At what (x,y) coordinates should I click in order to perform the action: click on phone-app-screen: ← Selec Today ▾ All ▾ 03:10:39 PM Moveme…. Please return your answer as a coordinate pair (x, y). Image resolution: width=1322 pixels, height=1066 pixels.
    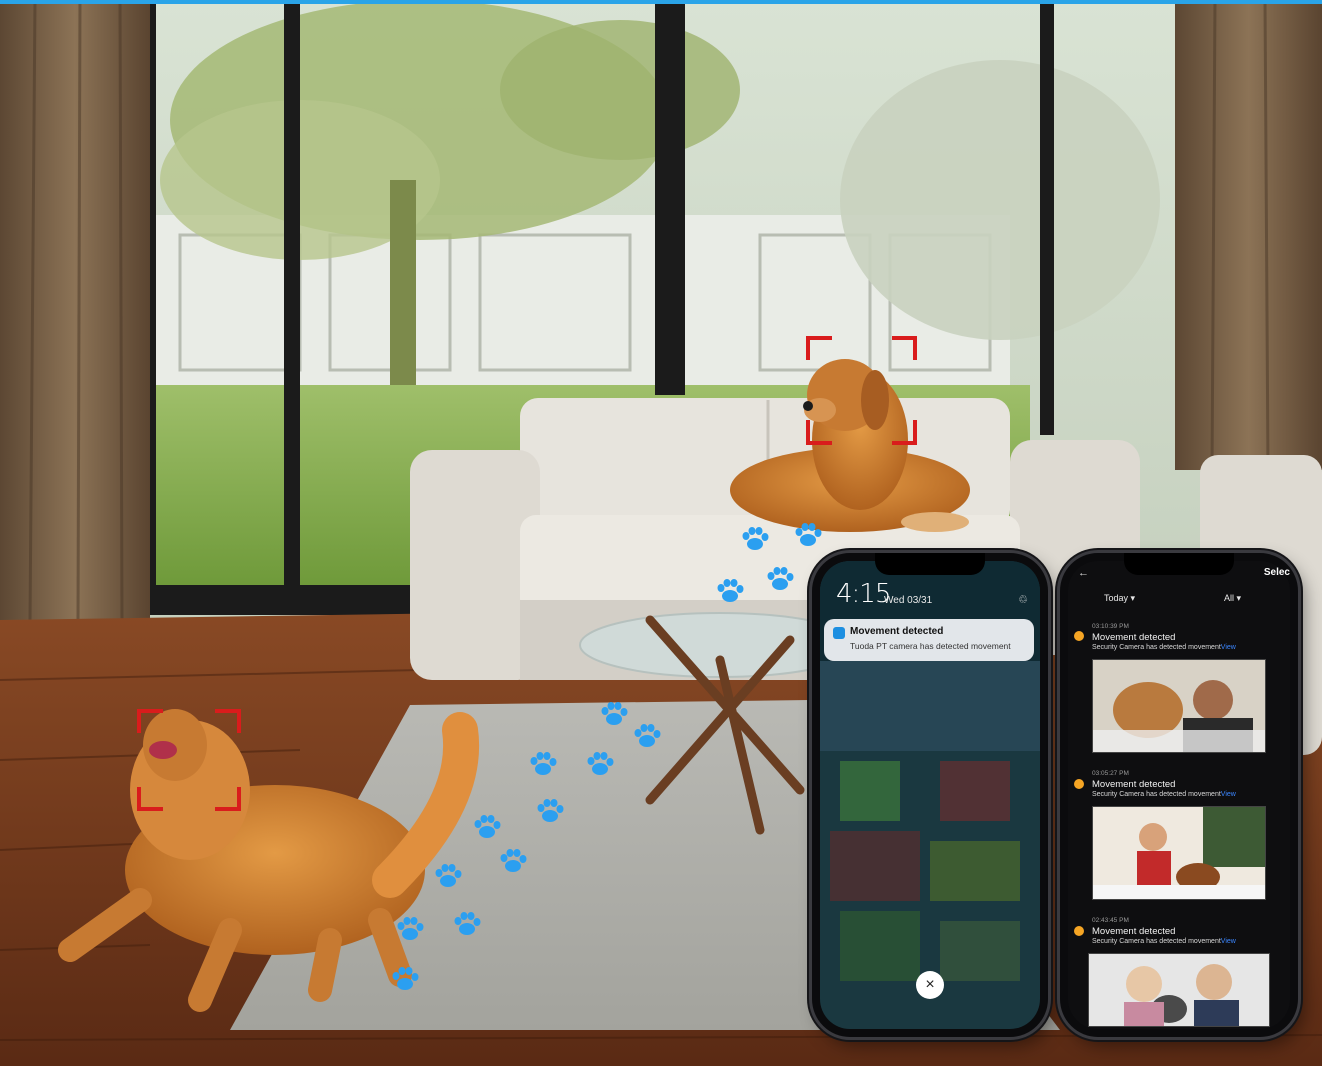
    Looking at the image, I should click on (1179, 795).